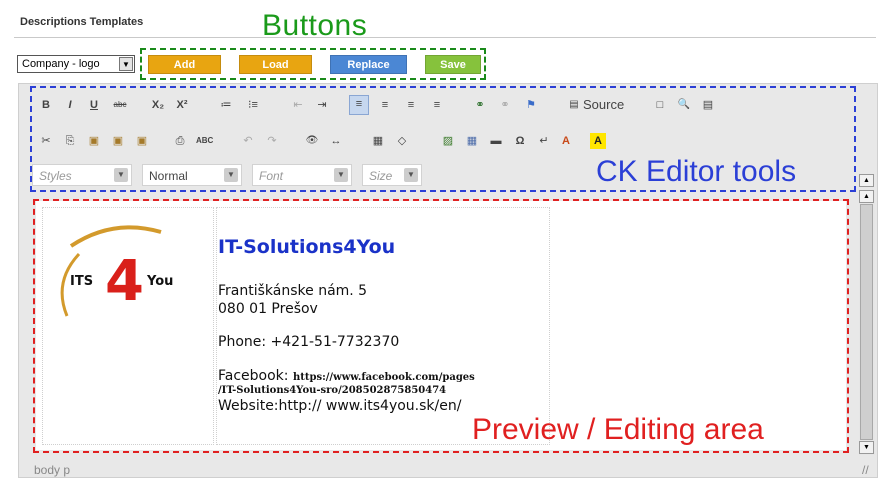  I want to click on scroll-up-button: ▲, so click(866, 196).